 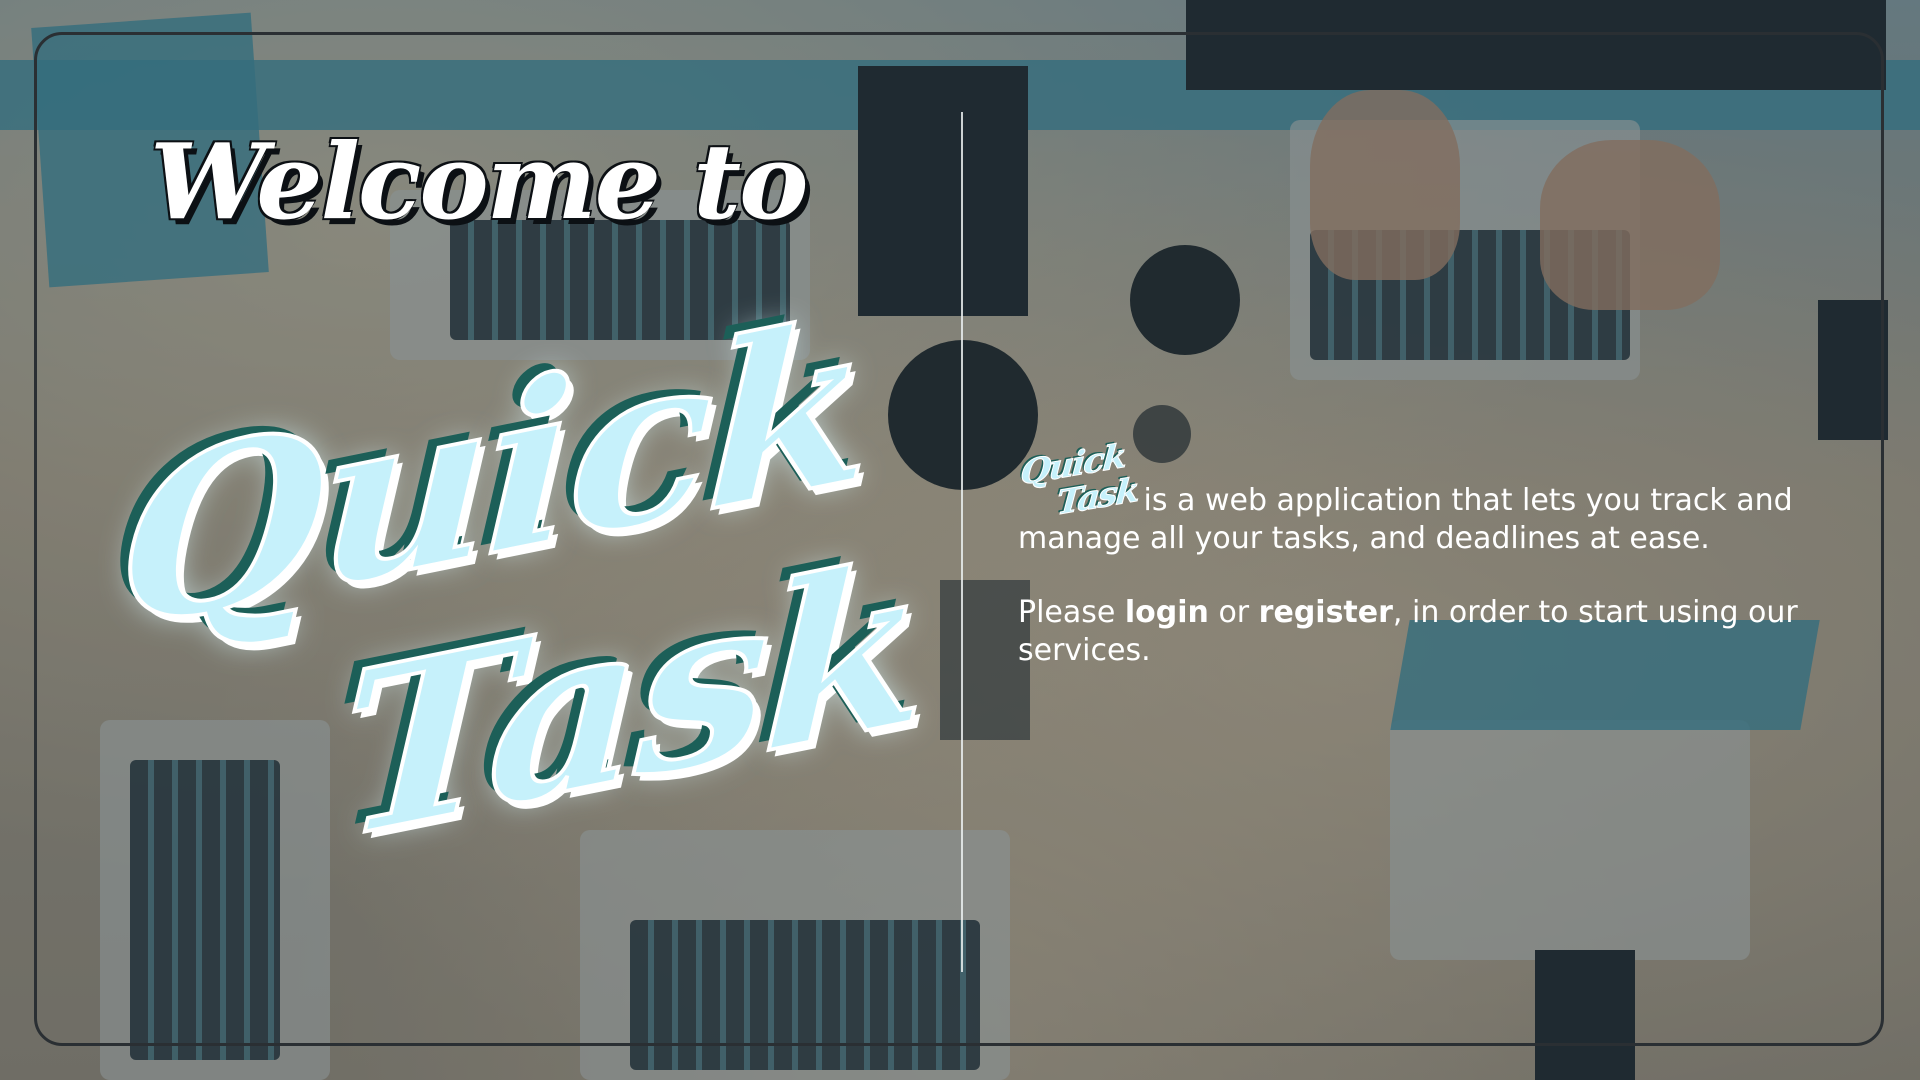 What do you see at coordinates (1167, 612) in the screenshot?
I see `login-link: login` at bounding box center [1167, 612].